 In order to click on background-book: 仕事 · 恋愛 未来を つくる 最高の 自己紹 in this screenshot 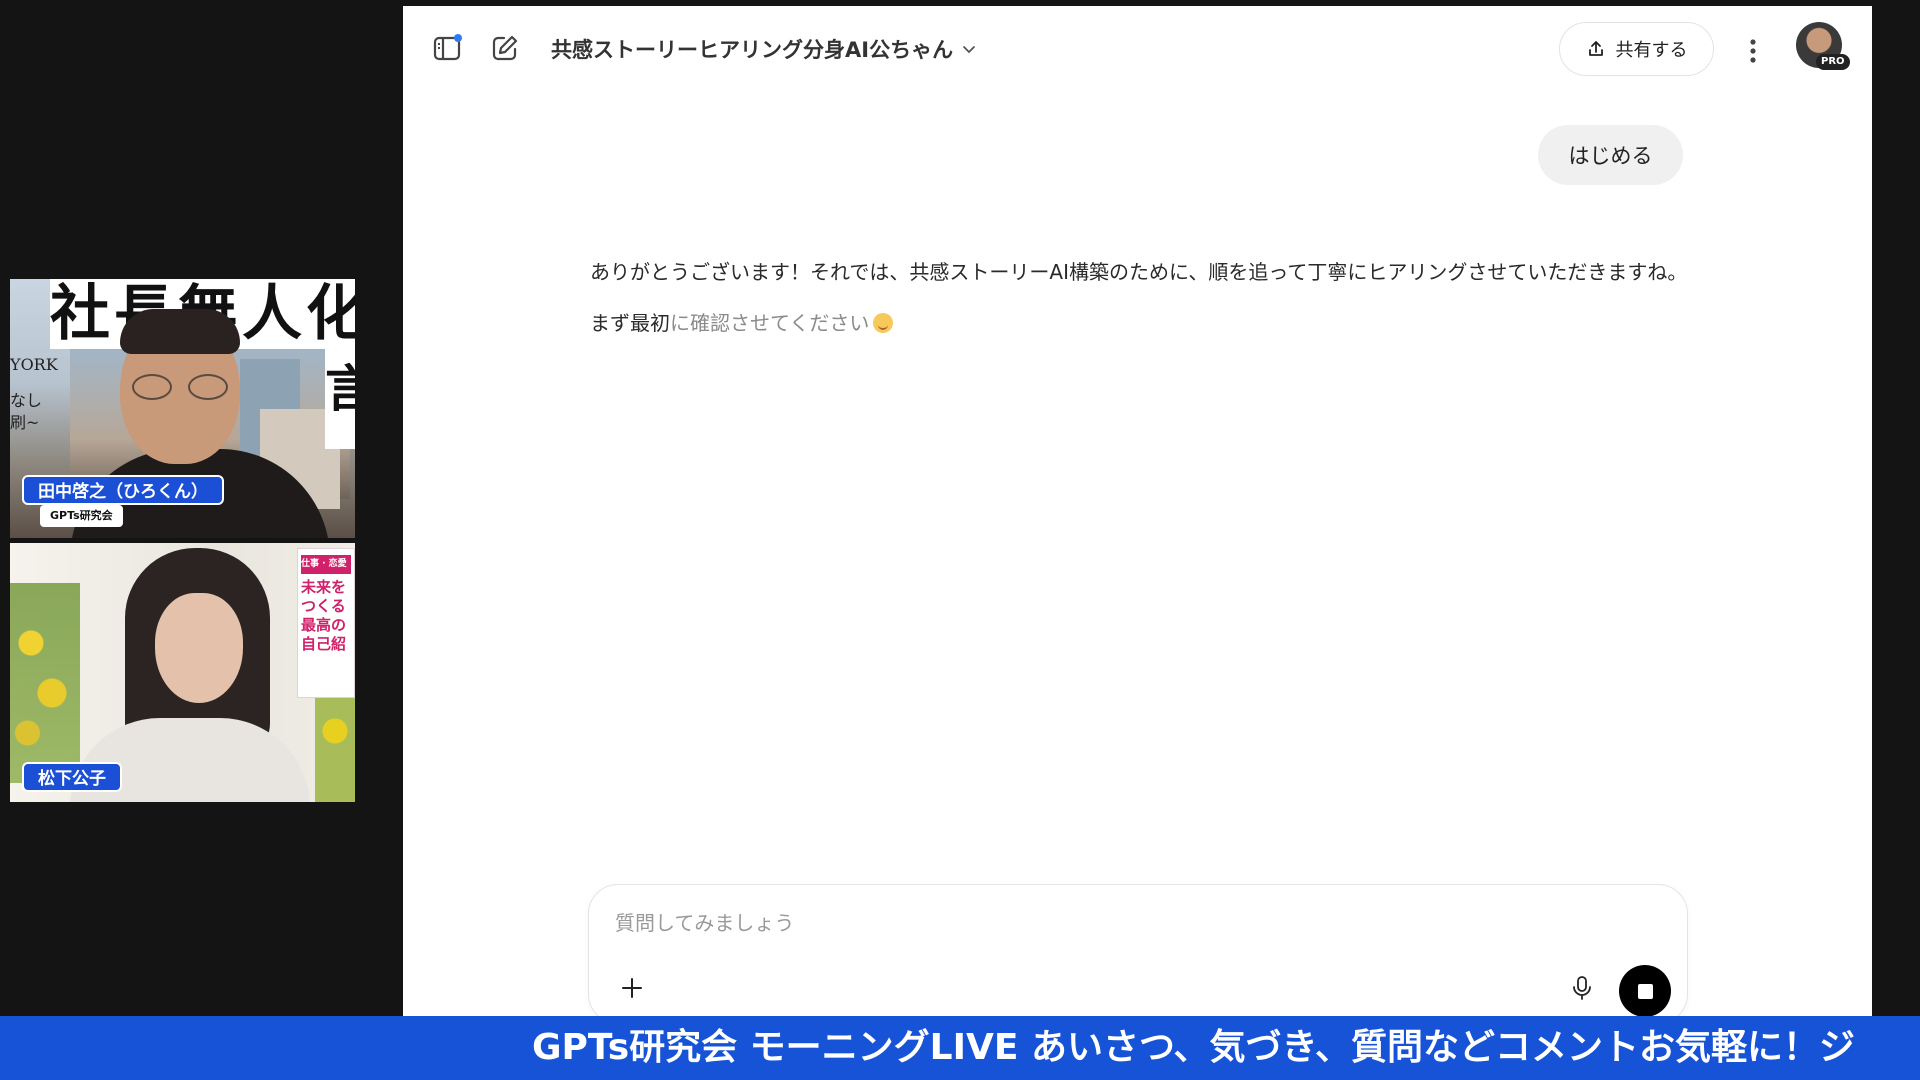, I will do `click(326, 623)`.